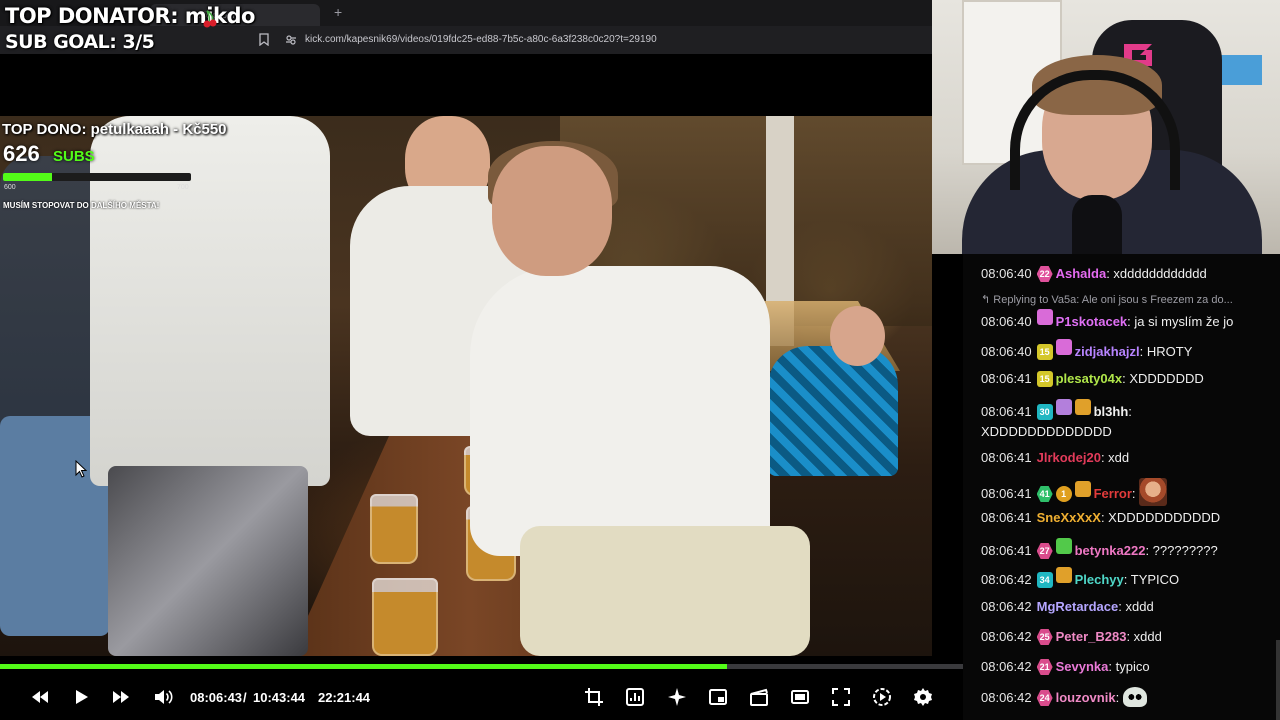  What do you see at coordinates (1044, 494) in the screenshot?
I see `subscriber-badge-icon: 41` at bounding box center [1044, 494].